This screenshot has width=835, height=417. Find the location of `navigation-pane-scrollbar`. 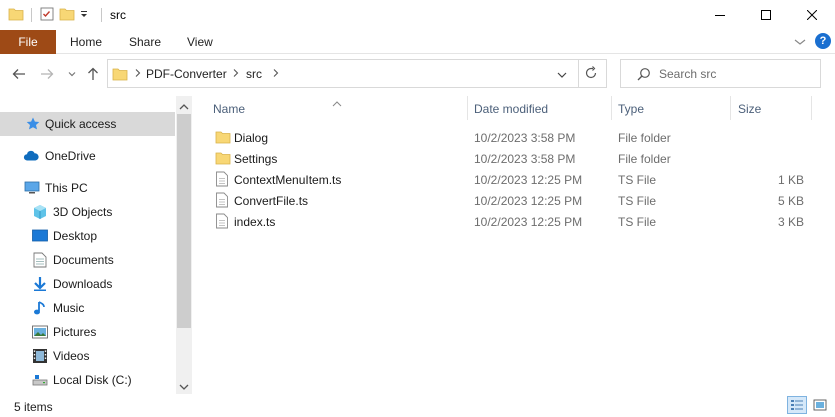

navigation-pane-scrollbar is located at coordinates (184, 245).